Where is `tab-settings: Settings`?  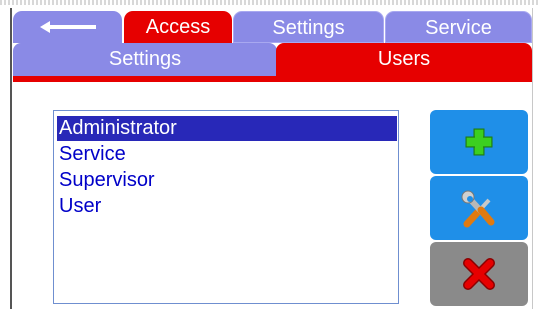
tab-settings: Settings is located at coordinates (308, 27).